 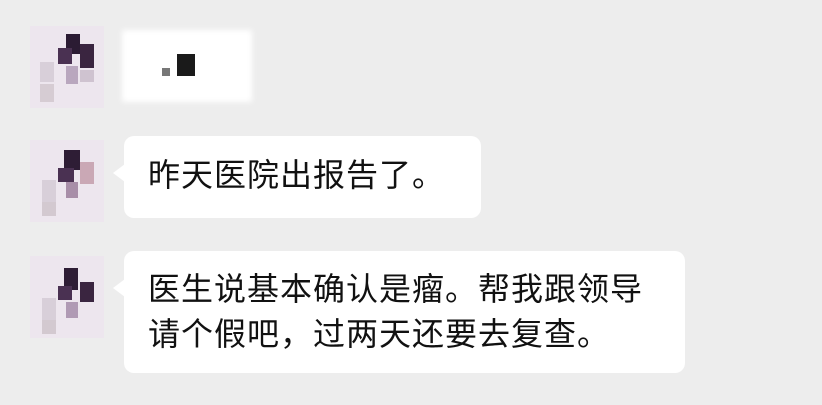 I want to click on redaction-mark, so click(x=186, y=65).